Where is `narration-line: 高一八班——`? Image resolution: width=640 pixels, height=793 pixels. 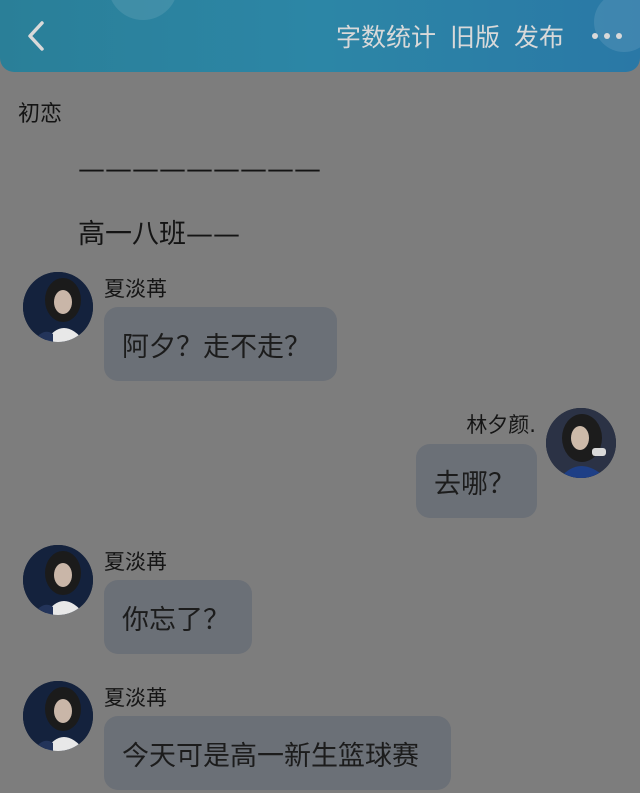
narration-line: 高一八班—— is located at coordinates (159, 234).